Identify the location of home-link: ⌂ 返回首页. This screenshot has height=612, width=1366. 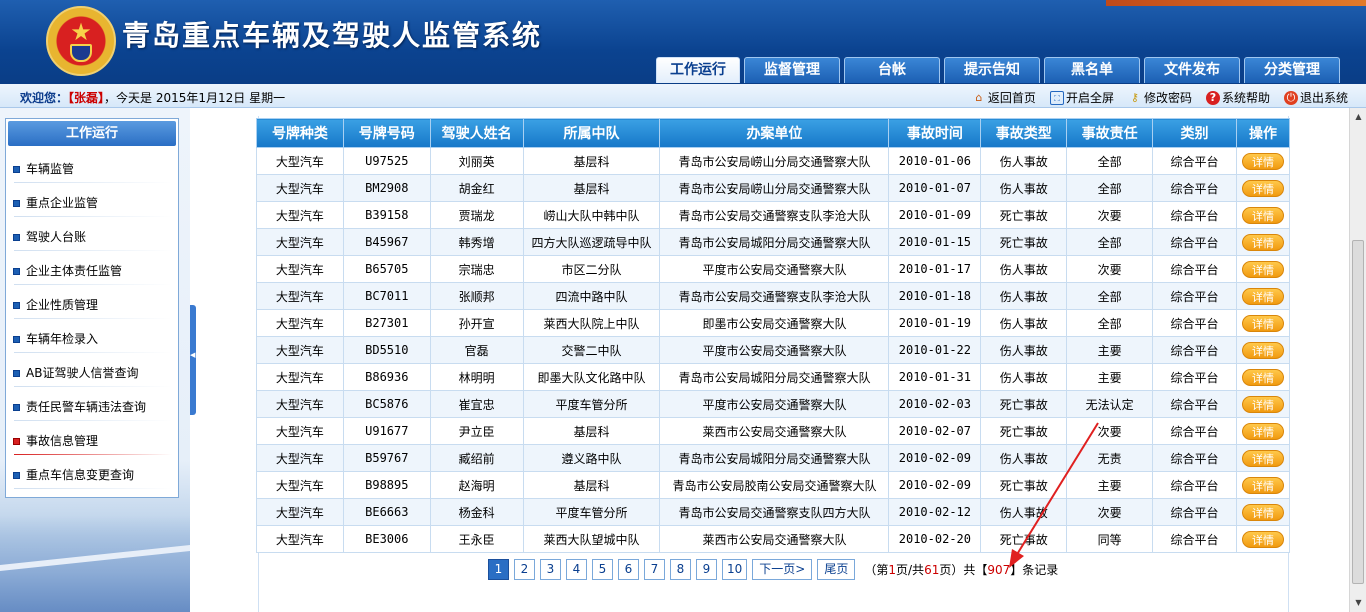
(1004, 97).